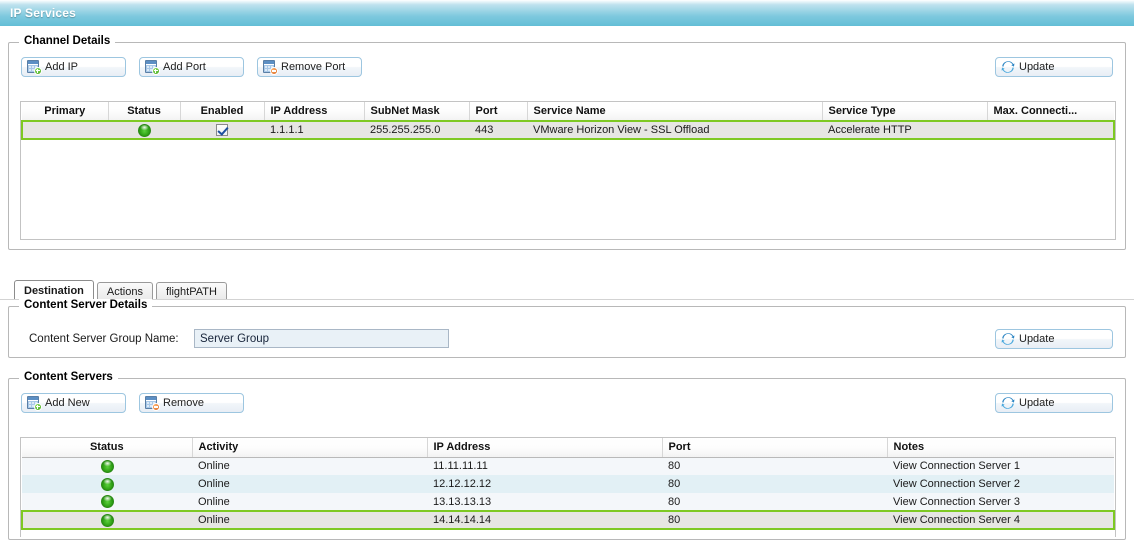  I want to click on cell-ip-address: 11.11.11.11, so click(544, 466).